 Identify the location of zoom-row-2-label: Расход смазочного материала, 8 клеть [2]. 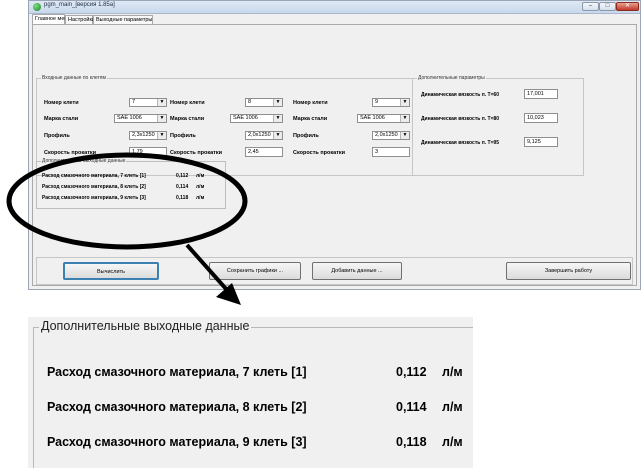
(177, 407).